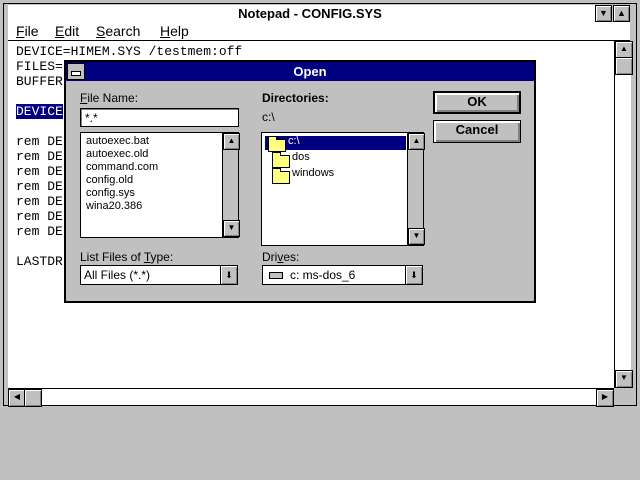 The image size is (640, 480). What do you see at coordinates (276, 275) in the screenshot?
I see `hard-drive-icon` at bounding box center [276, 275].